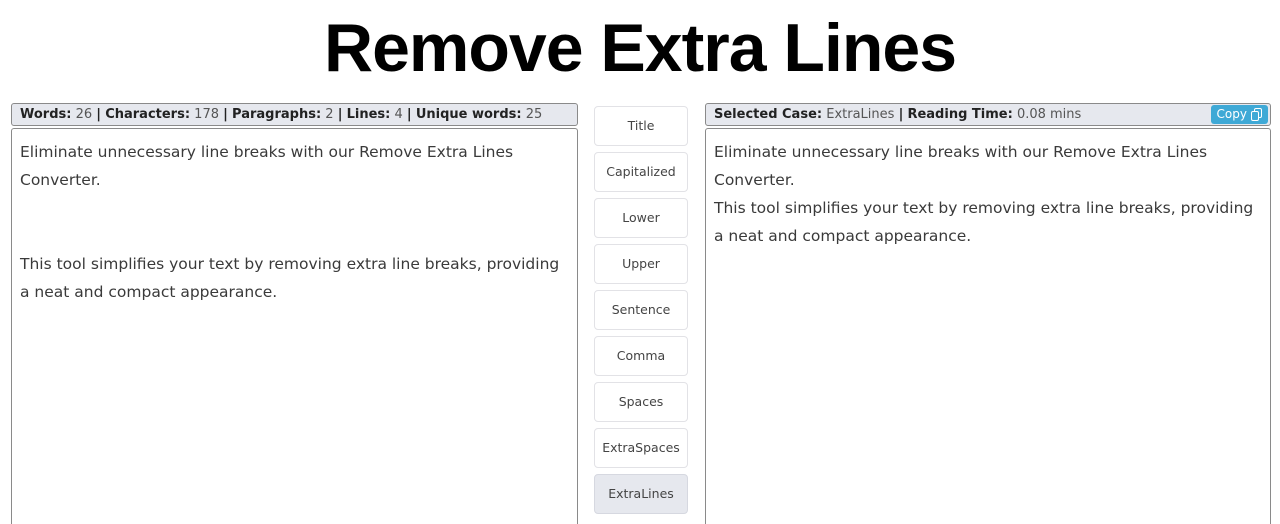  I want to click on selected-case-value: ExtraLines, so click(860, 114).